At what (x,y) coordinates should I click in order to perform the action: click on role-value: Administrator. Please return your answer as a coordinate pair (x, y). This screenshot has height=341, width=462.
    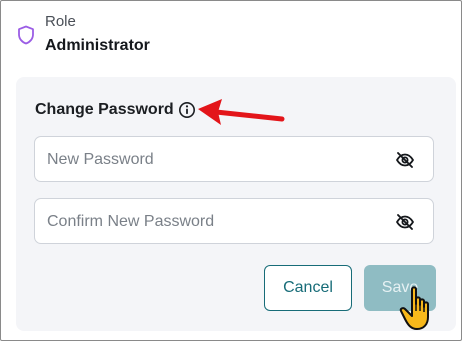
    Looking at the image, I should click on (97, 45).